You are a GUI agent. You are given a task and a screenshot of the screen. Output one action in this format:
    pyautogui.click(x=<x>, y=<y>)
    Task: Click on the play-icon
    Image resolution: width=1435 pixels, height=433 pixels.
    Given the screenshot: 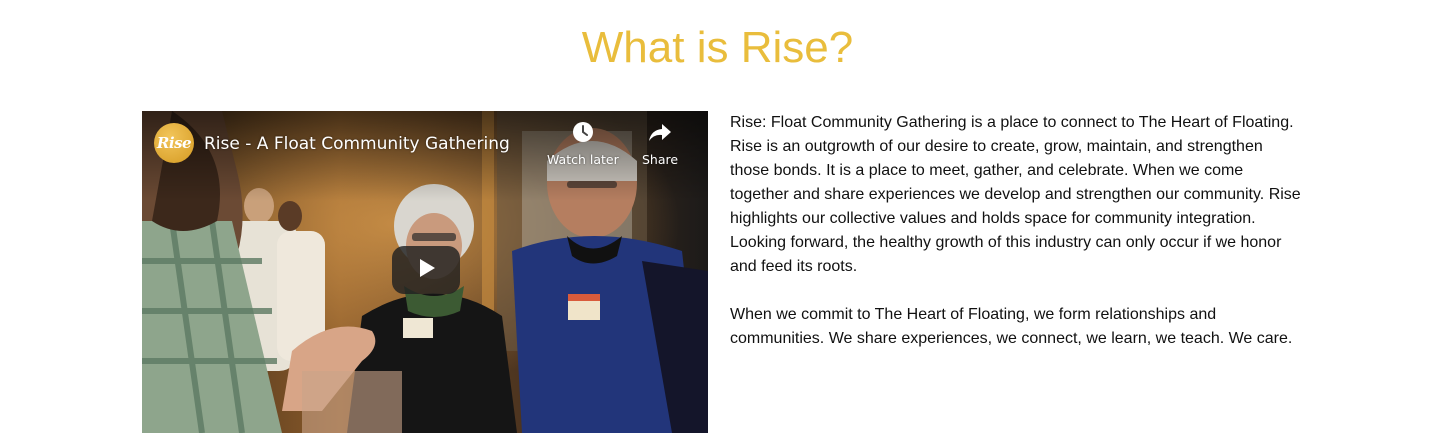 What is the action you would take?
    pyautogui.click(x=426, y=270)
    